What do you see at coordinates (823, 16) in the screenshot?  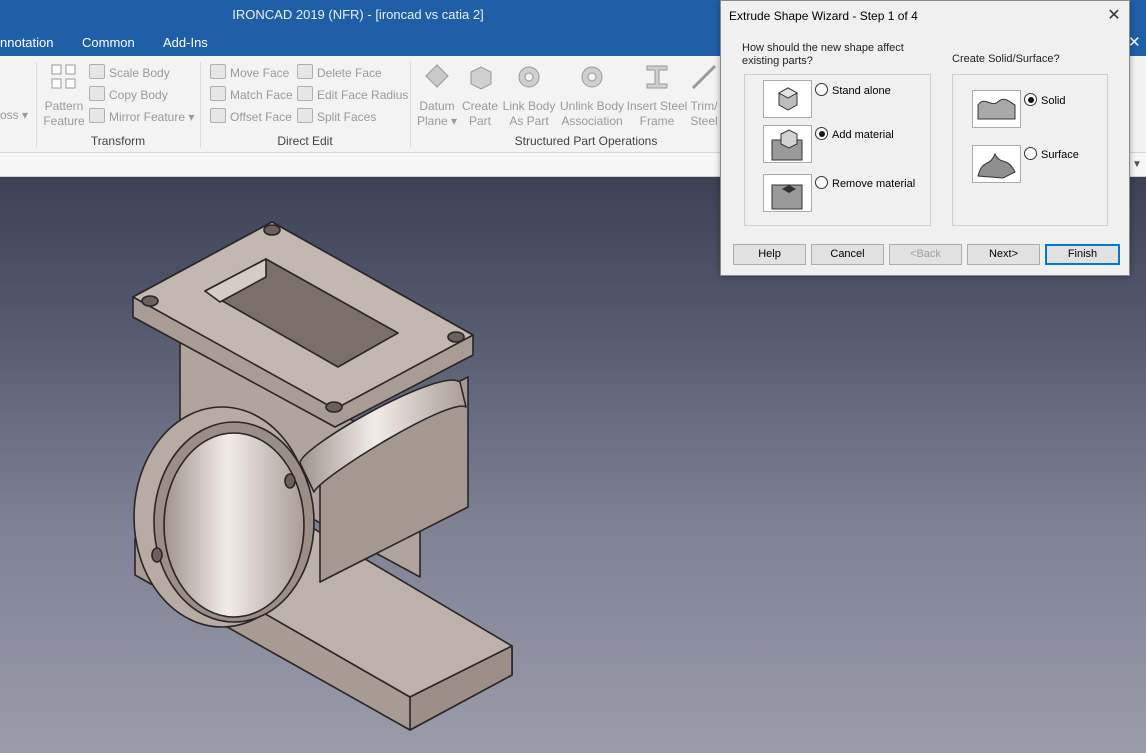 I see `dialog-title: Extrude Shape Wizard - Step 1 of 4` at bounding box center [823, 16].